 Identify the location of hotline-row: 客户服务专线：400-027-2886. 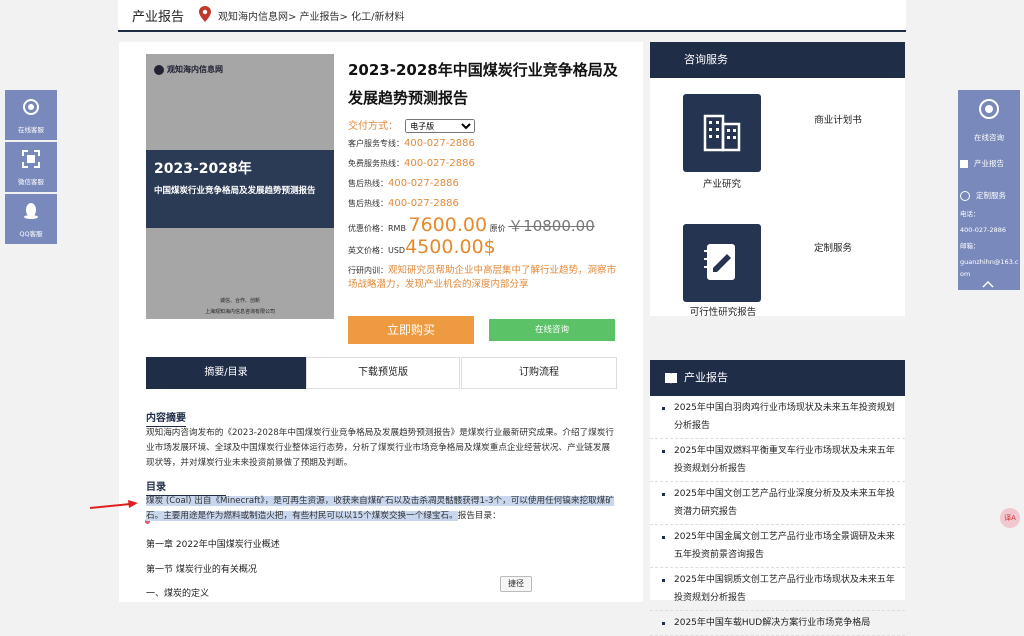
(411, 143).